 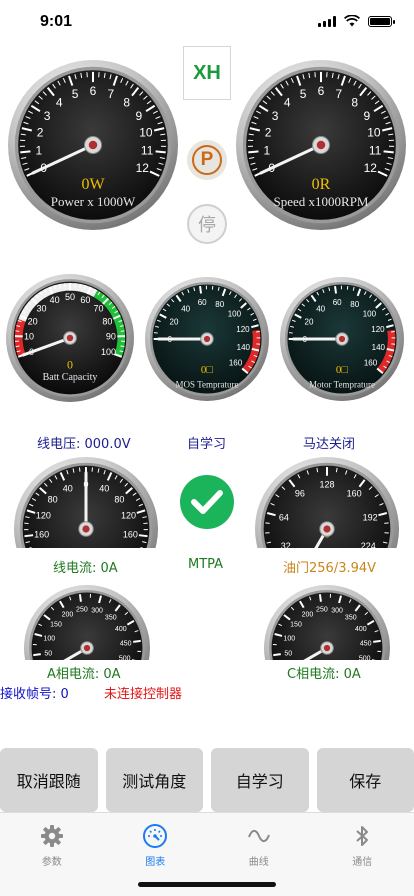 What do you see at coordinates (207, 160) in the screenshot?
I see `park-icon: P` at bounding box center [207, 160].